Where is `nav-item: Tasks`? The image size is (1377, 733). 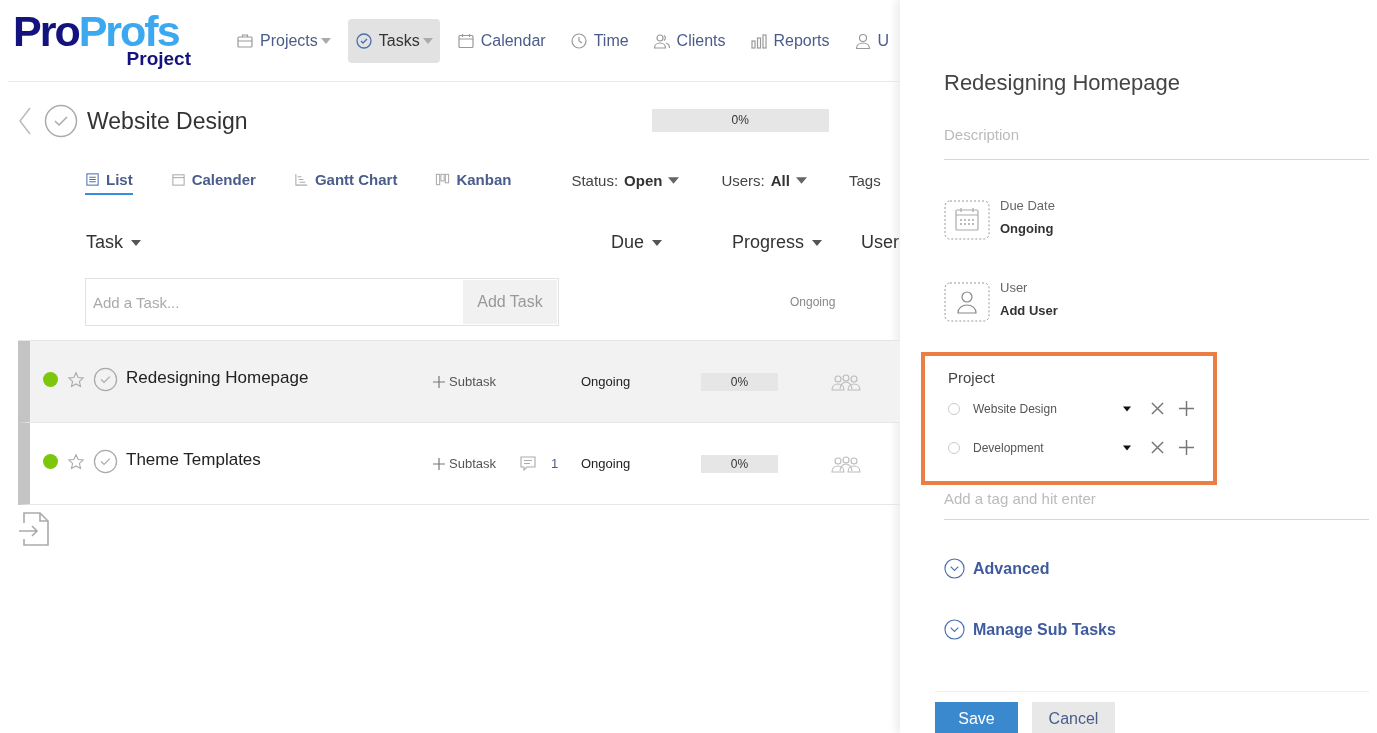
nav-item: Tasks is located at coordinates (393, 40).